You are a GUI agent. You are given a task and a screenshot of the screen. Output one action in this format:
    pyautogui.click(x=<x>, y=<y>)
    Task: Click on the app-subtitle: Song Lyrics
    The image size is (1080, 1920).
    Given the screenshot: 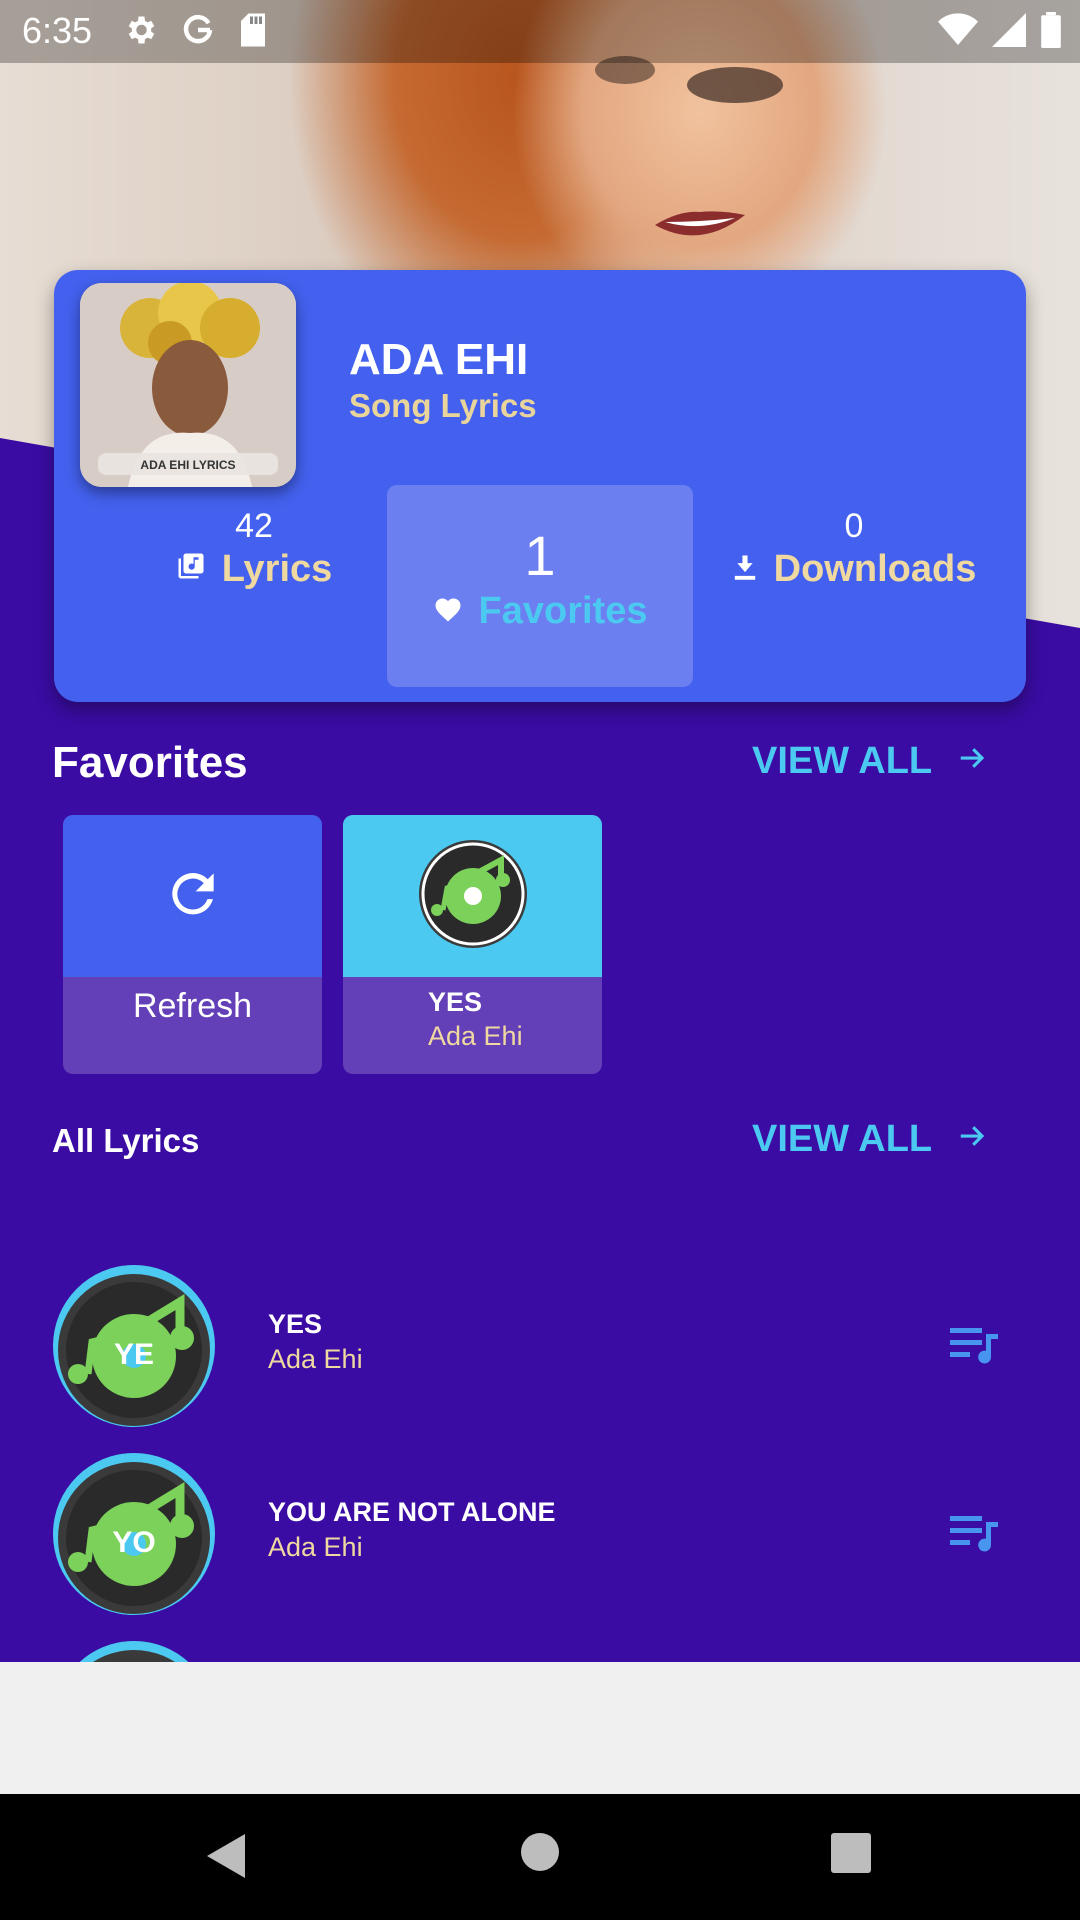 What is the action you would take?
    pyautogui.click(x=443, y=405)
    